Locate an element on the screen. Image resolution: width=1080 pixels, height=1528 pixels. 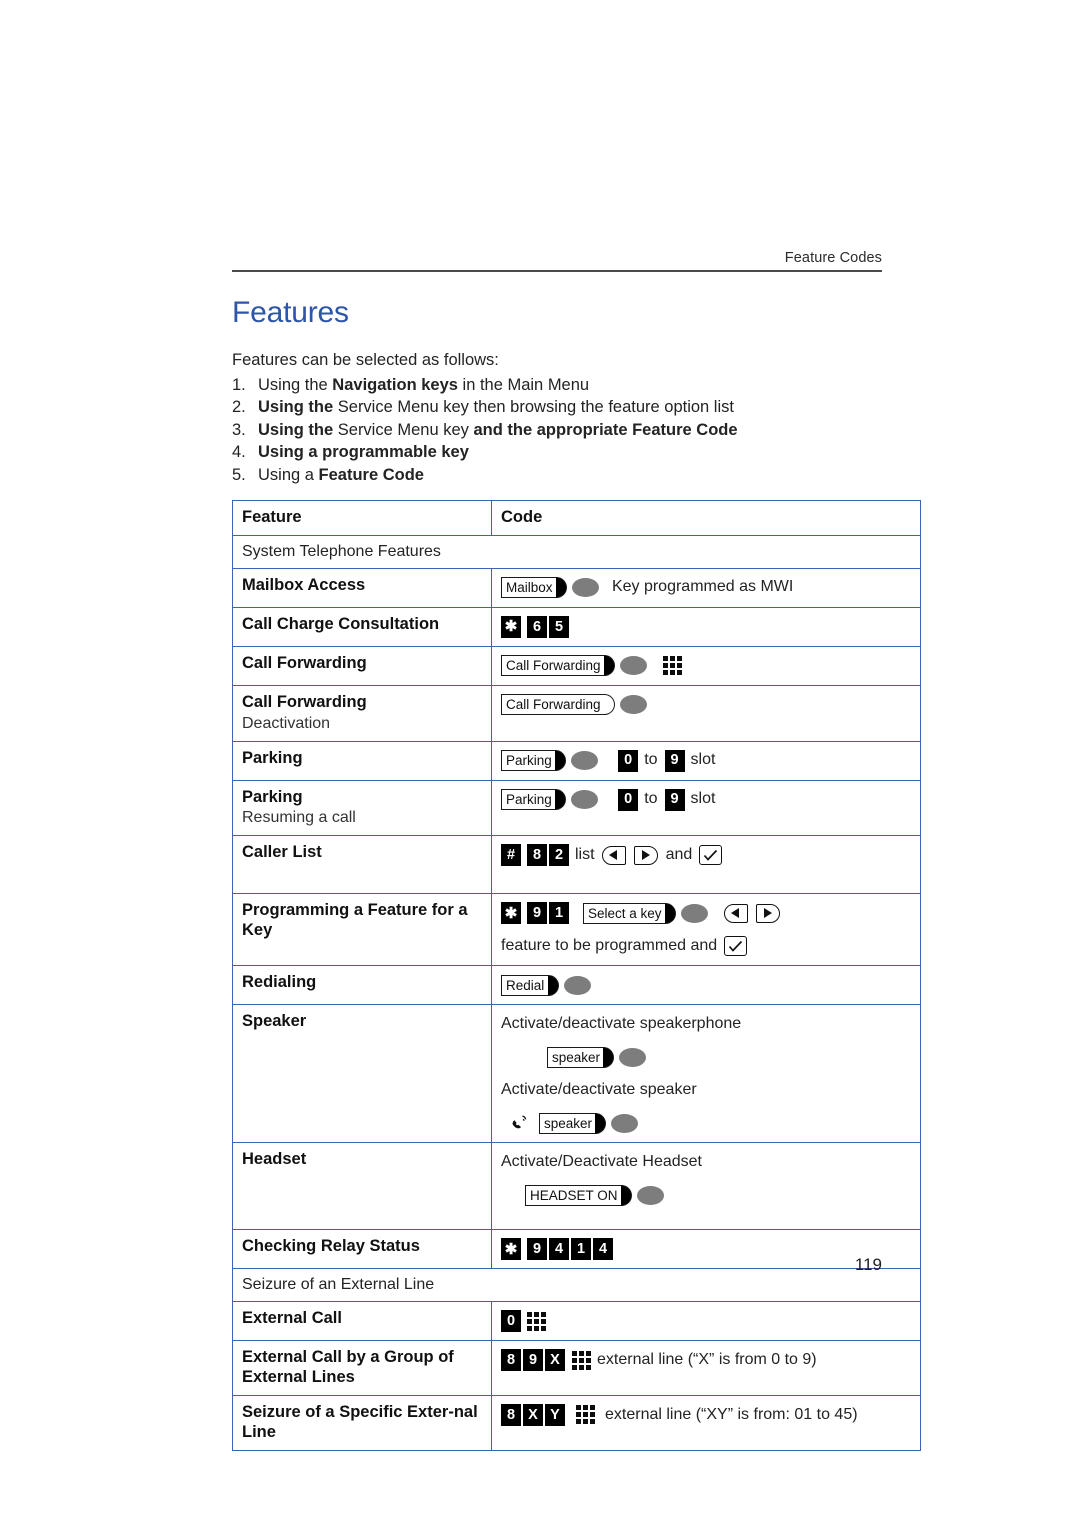
step-number: 1. is located at coordinates (239, 384).